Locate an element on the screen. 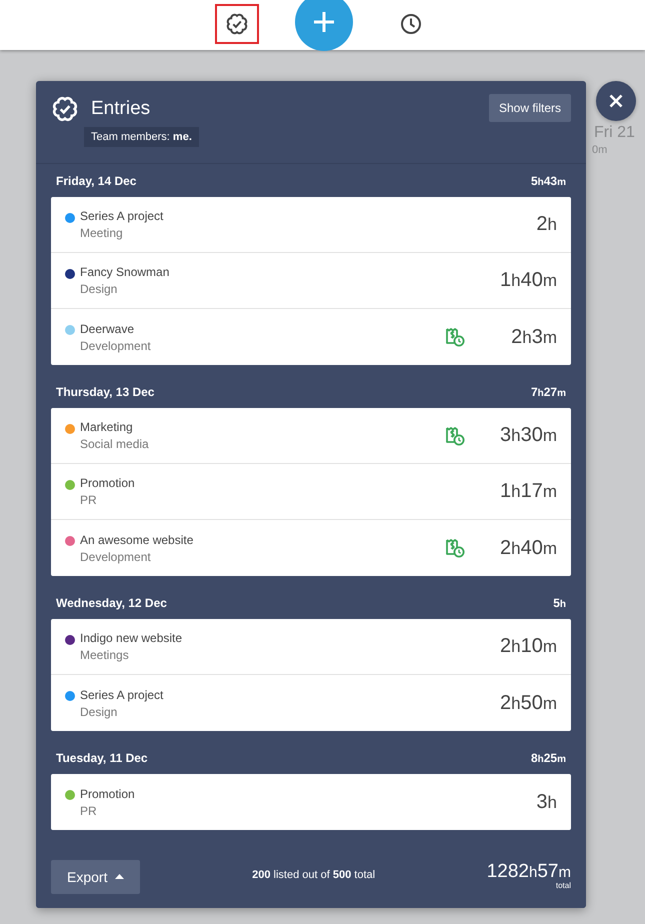 The image size is (645, 924). day-total: 5h43m is located at coordinates (548, 181).